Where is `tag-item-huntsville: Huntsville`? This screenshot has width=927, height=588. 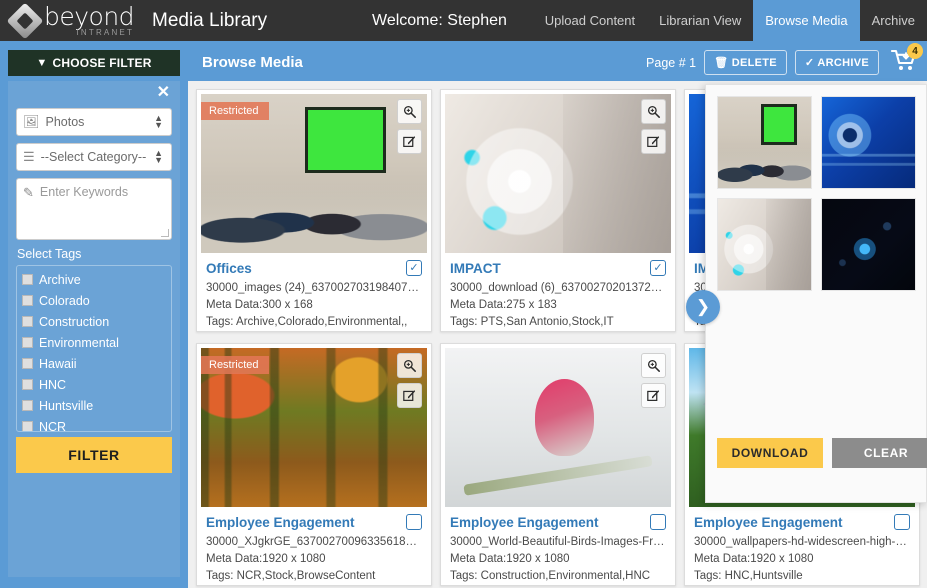 tag-item-huntsville: Huntsville is located at coordinates (94, 405).